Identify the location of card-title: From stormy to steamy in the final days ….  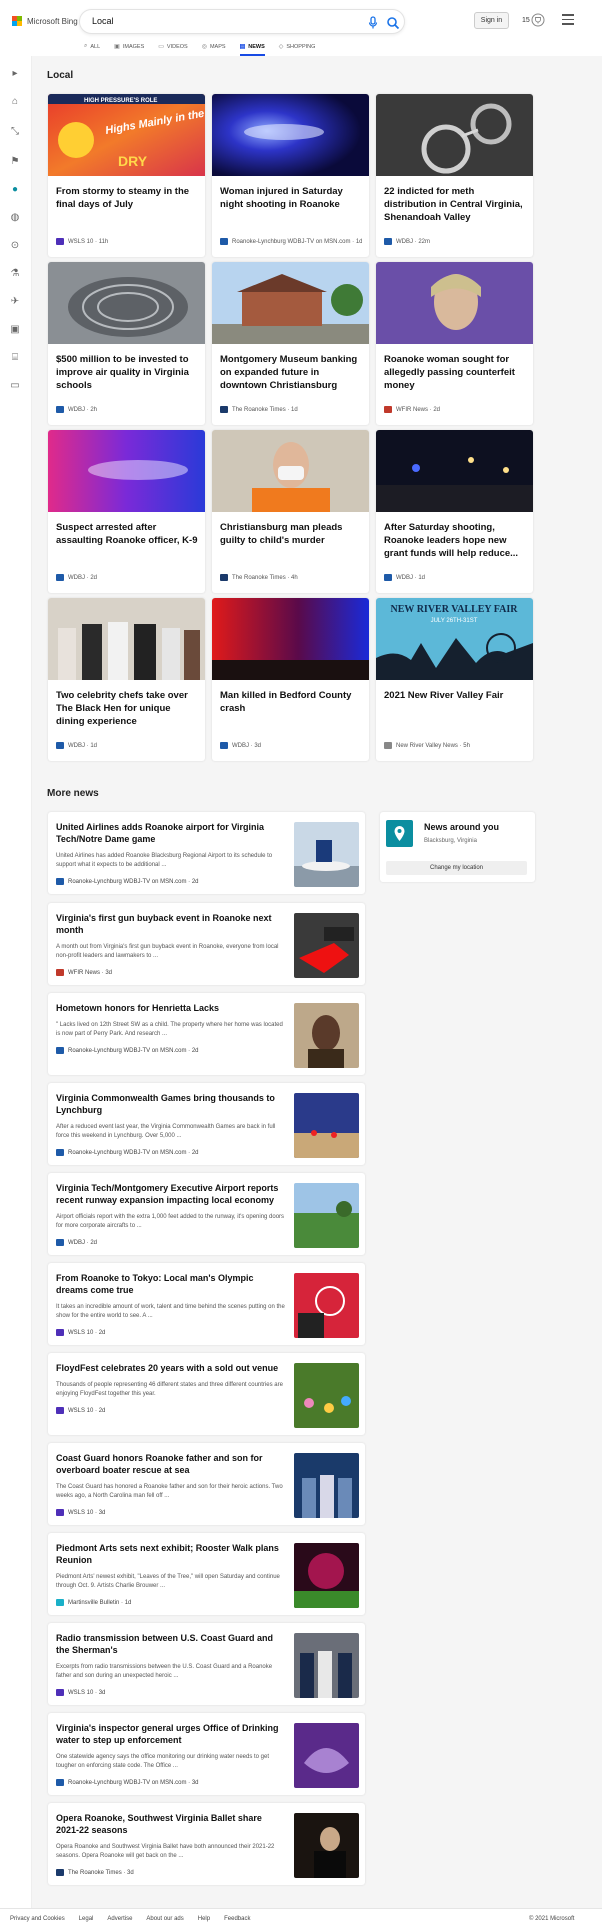
(127, 198).